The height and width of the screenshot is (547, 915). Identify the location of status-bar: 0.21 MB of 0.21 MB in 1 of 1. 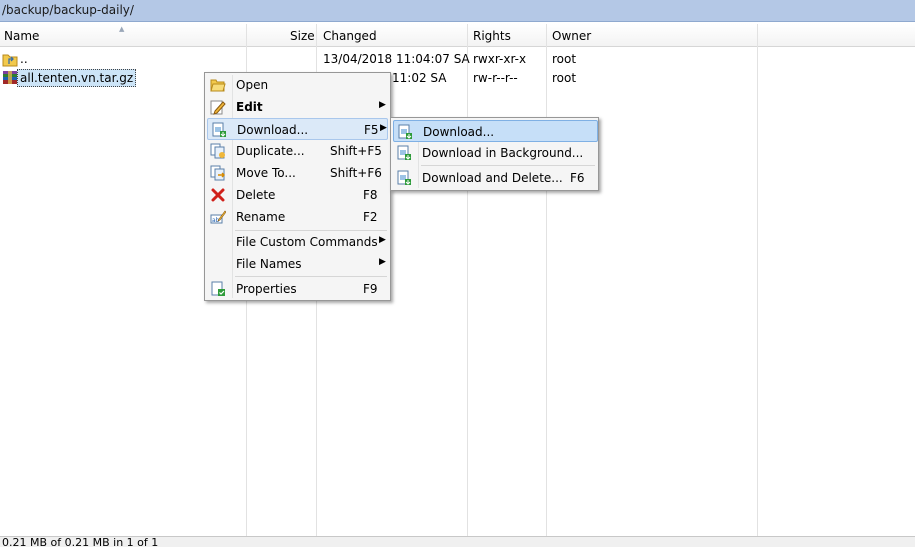
(457, 541).